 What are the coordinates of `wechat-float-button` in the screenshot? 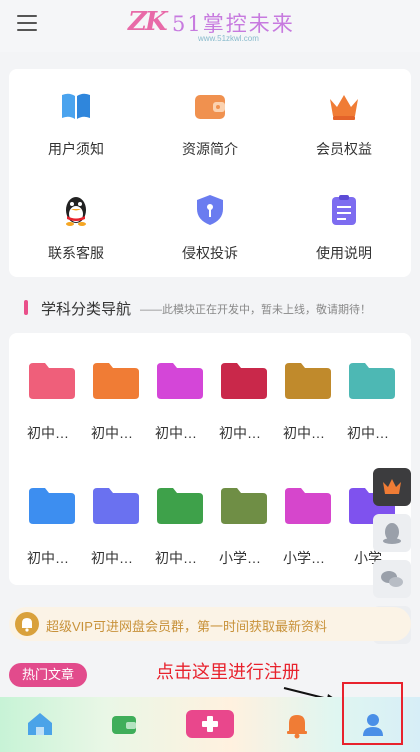 It's located at (392, 579).